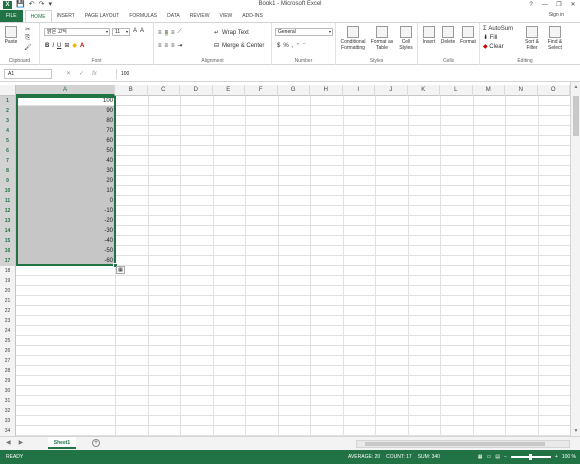 The image size is (580, 464). I want to click on select-all-corner, so click(8, 90).